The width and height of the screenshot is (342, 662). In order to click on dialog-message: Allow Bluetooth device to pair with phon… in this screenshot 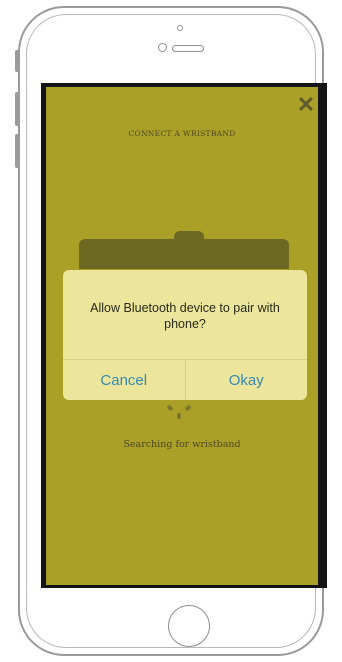, I will do `click(185, 316)`.